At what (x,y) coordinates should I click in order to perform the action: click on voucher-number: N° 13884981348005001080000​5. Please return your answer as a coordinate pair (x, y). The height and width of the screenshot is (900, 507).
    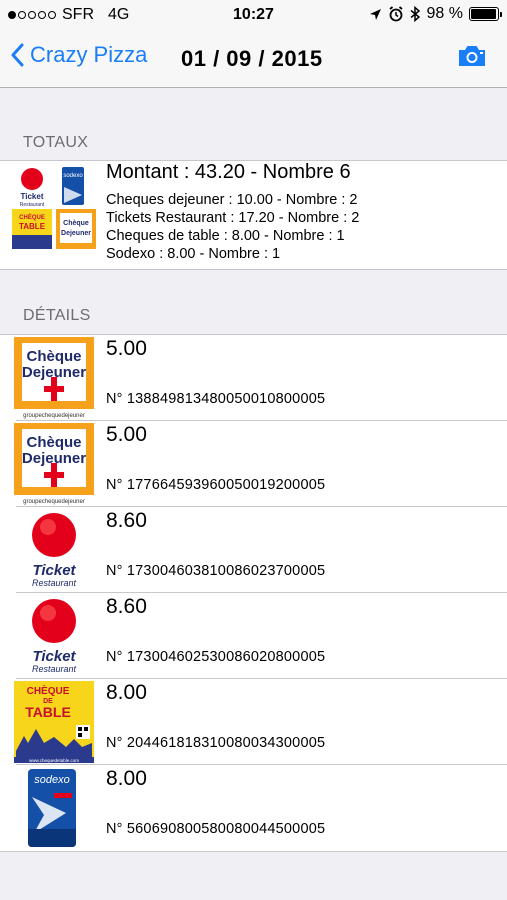
    Looking at the image, I should click on (216, 399).